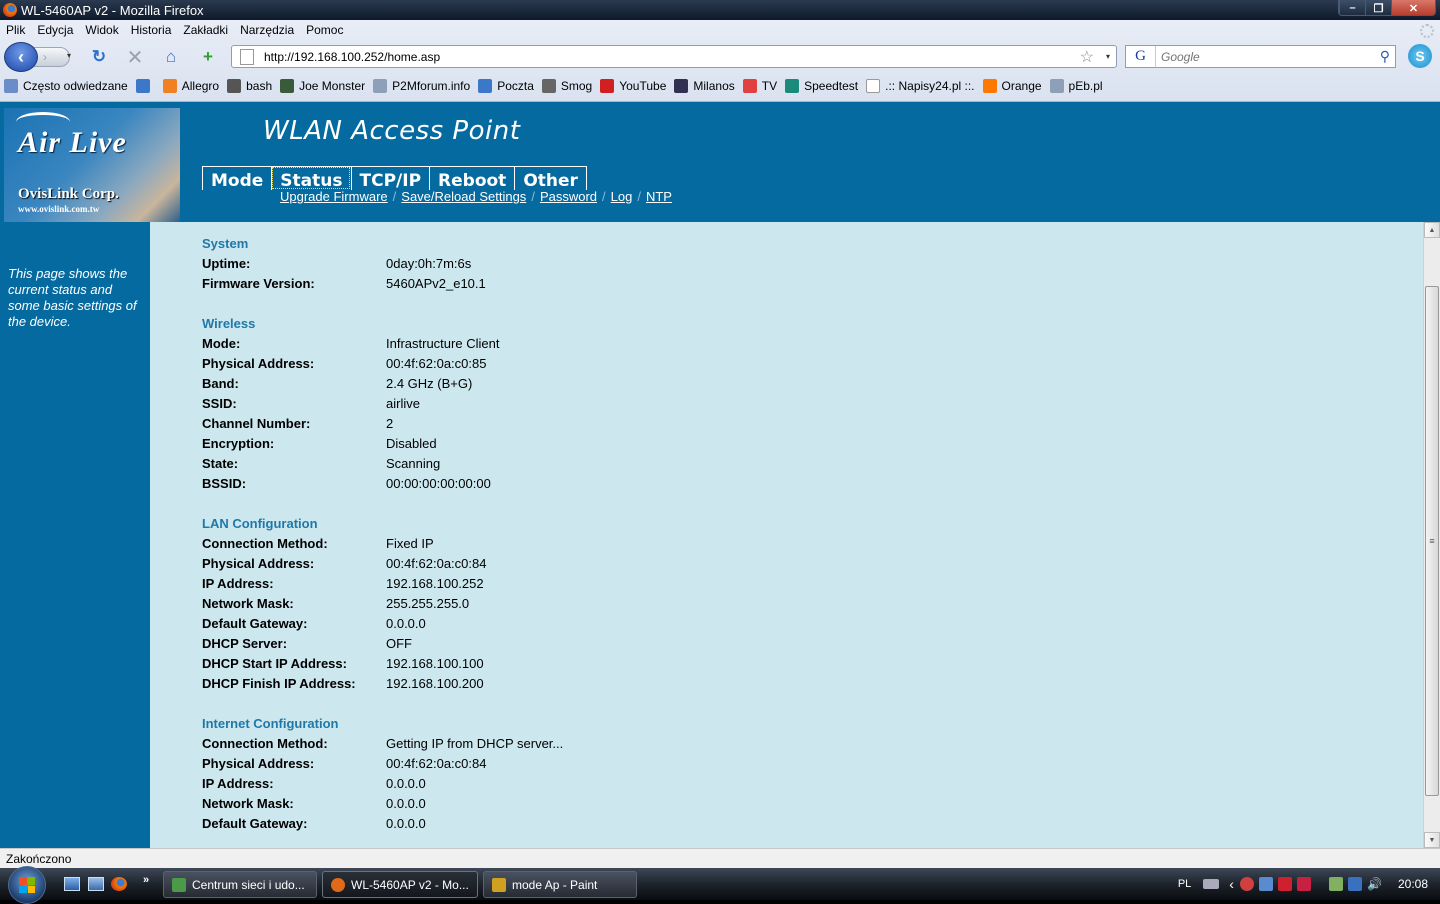  I want to click on menu-historia: Historia, so click(151, 30).